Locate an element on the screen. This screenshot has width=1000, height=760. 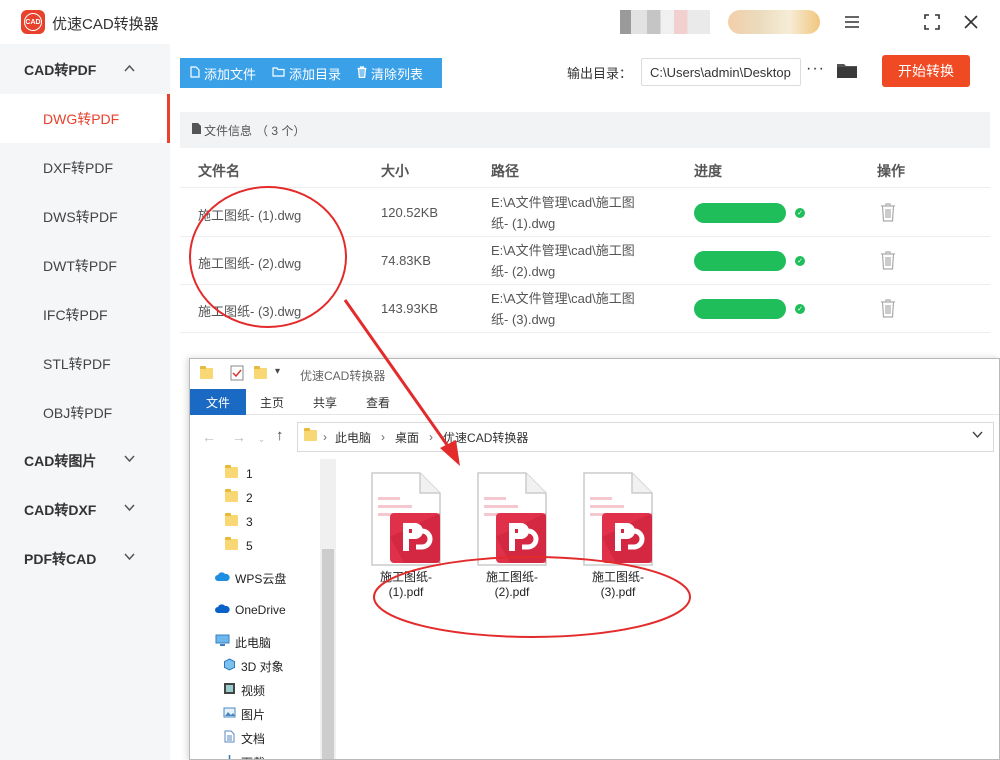
tab-share: 共享 is located at coordinates (325, 402).